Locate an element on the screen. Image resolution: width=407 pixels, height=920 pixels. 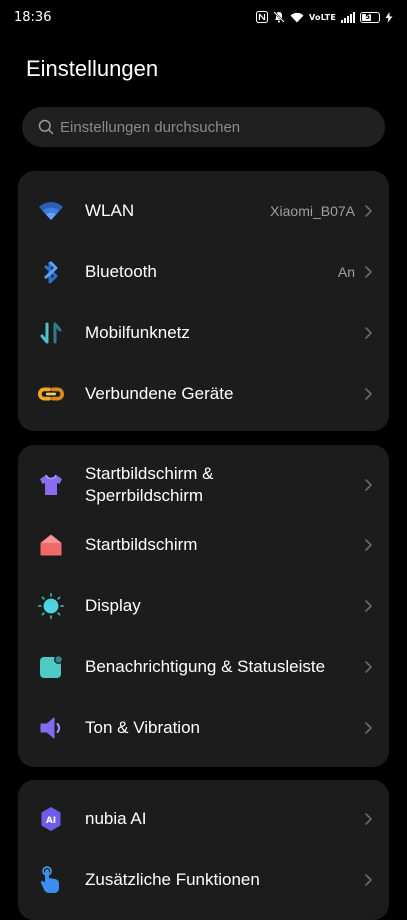
wifi-status-icon is located at coordinates (297, 17).